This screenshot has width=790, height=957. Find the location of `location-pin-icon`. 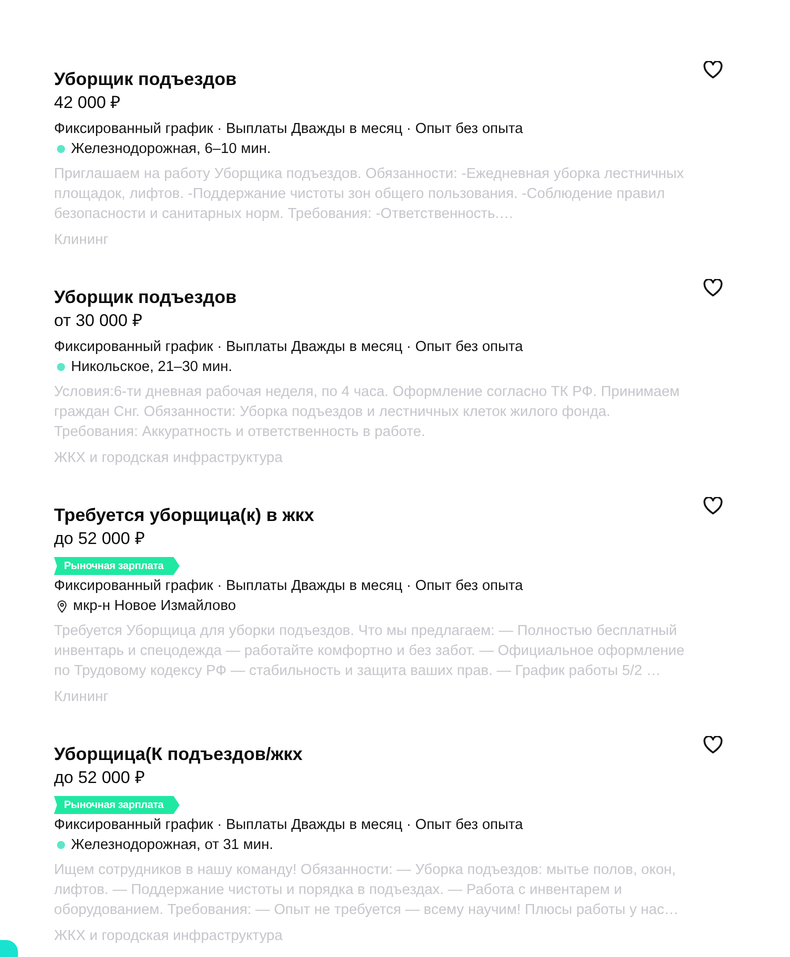

location-pin-icon is located at coordinates (62, 606).